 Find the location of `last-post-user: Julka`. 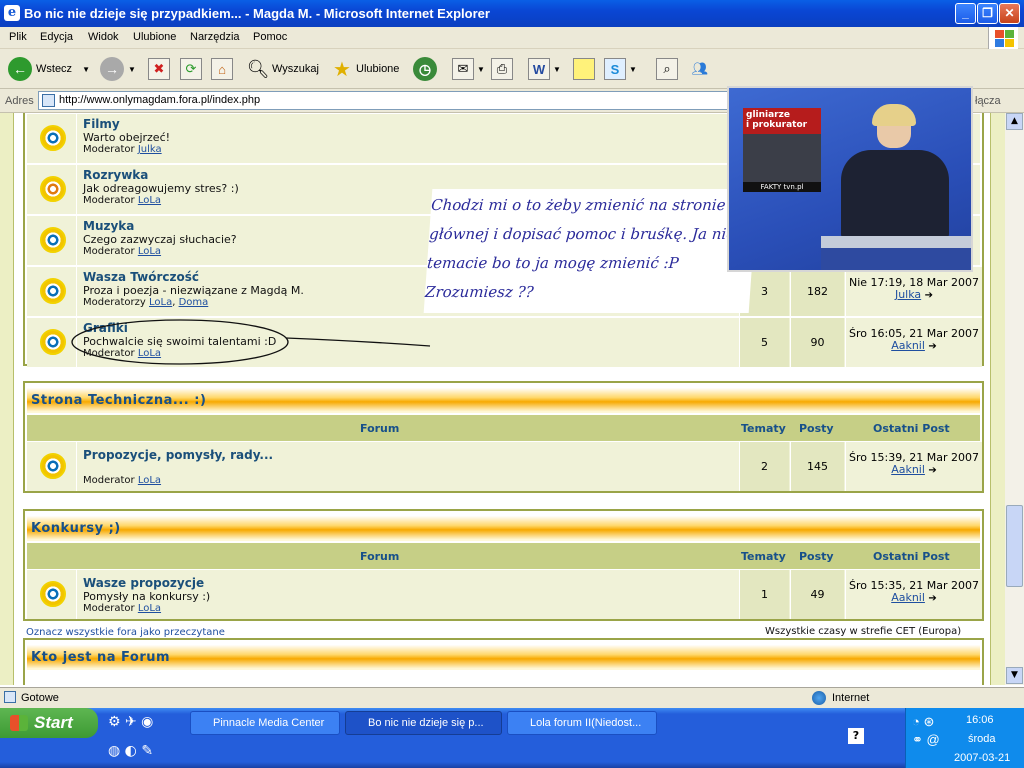

last-post-user: Julka is located at coordinates (908, 294).